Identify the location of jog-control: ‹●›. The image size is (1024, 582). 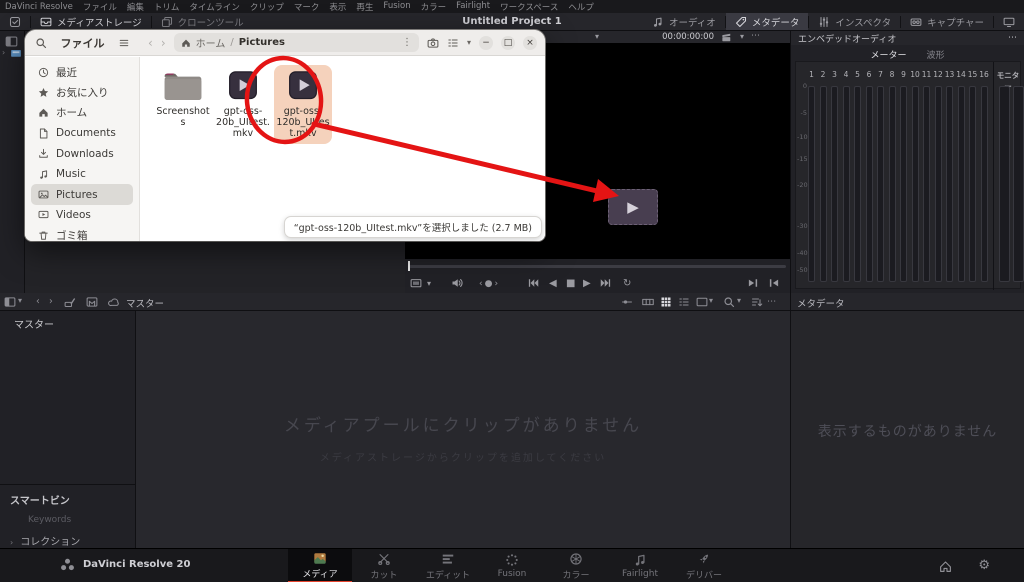
(489, 284).